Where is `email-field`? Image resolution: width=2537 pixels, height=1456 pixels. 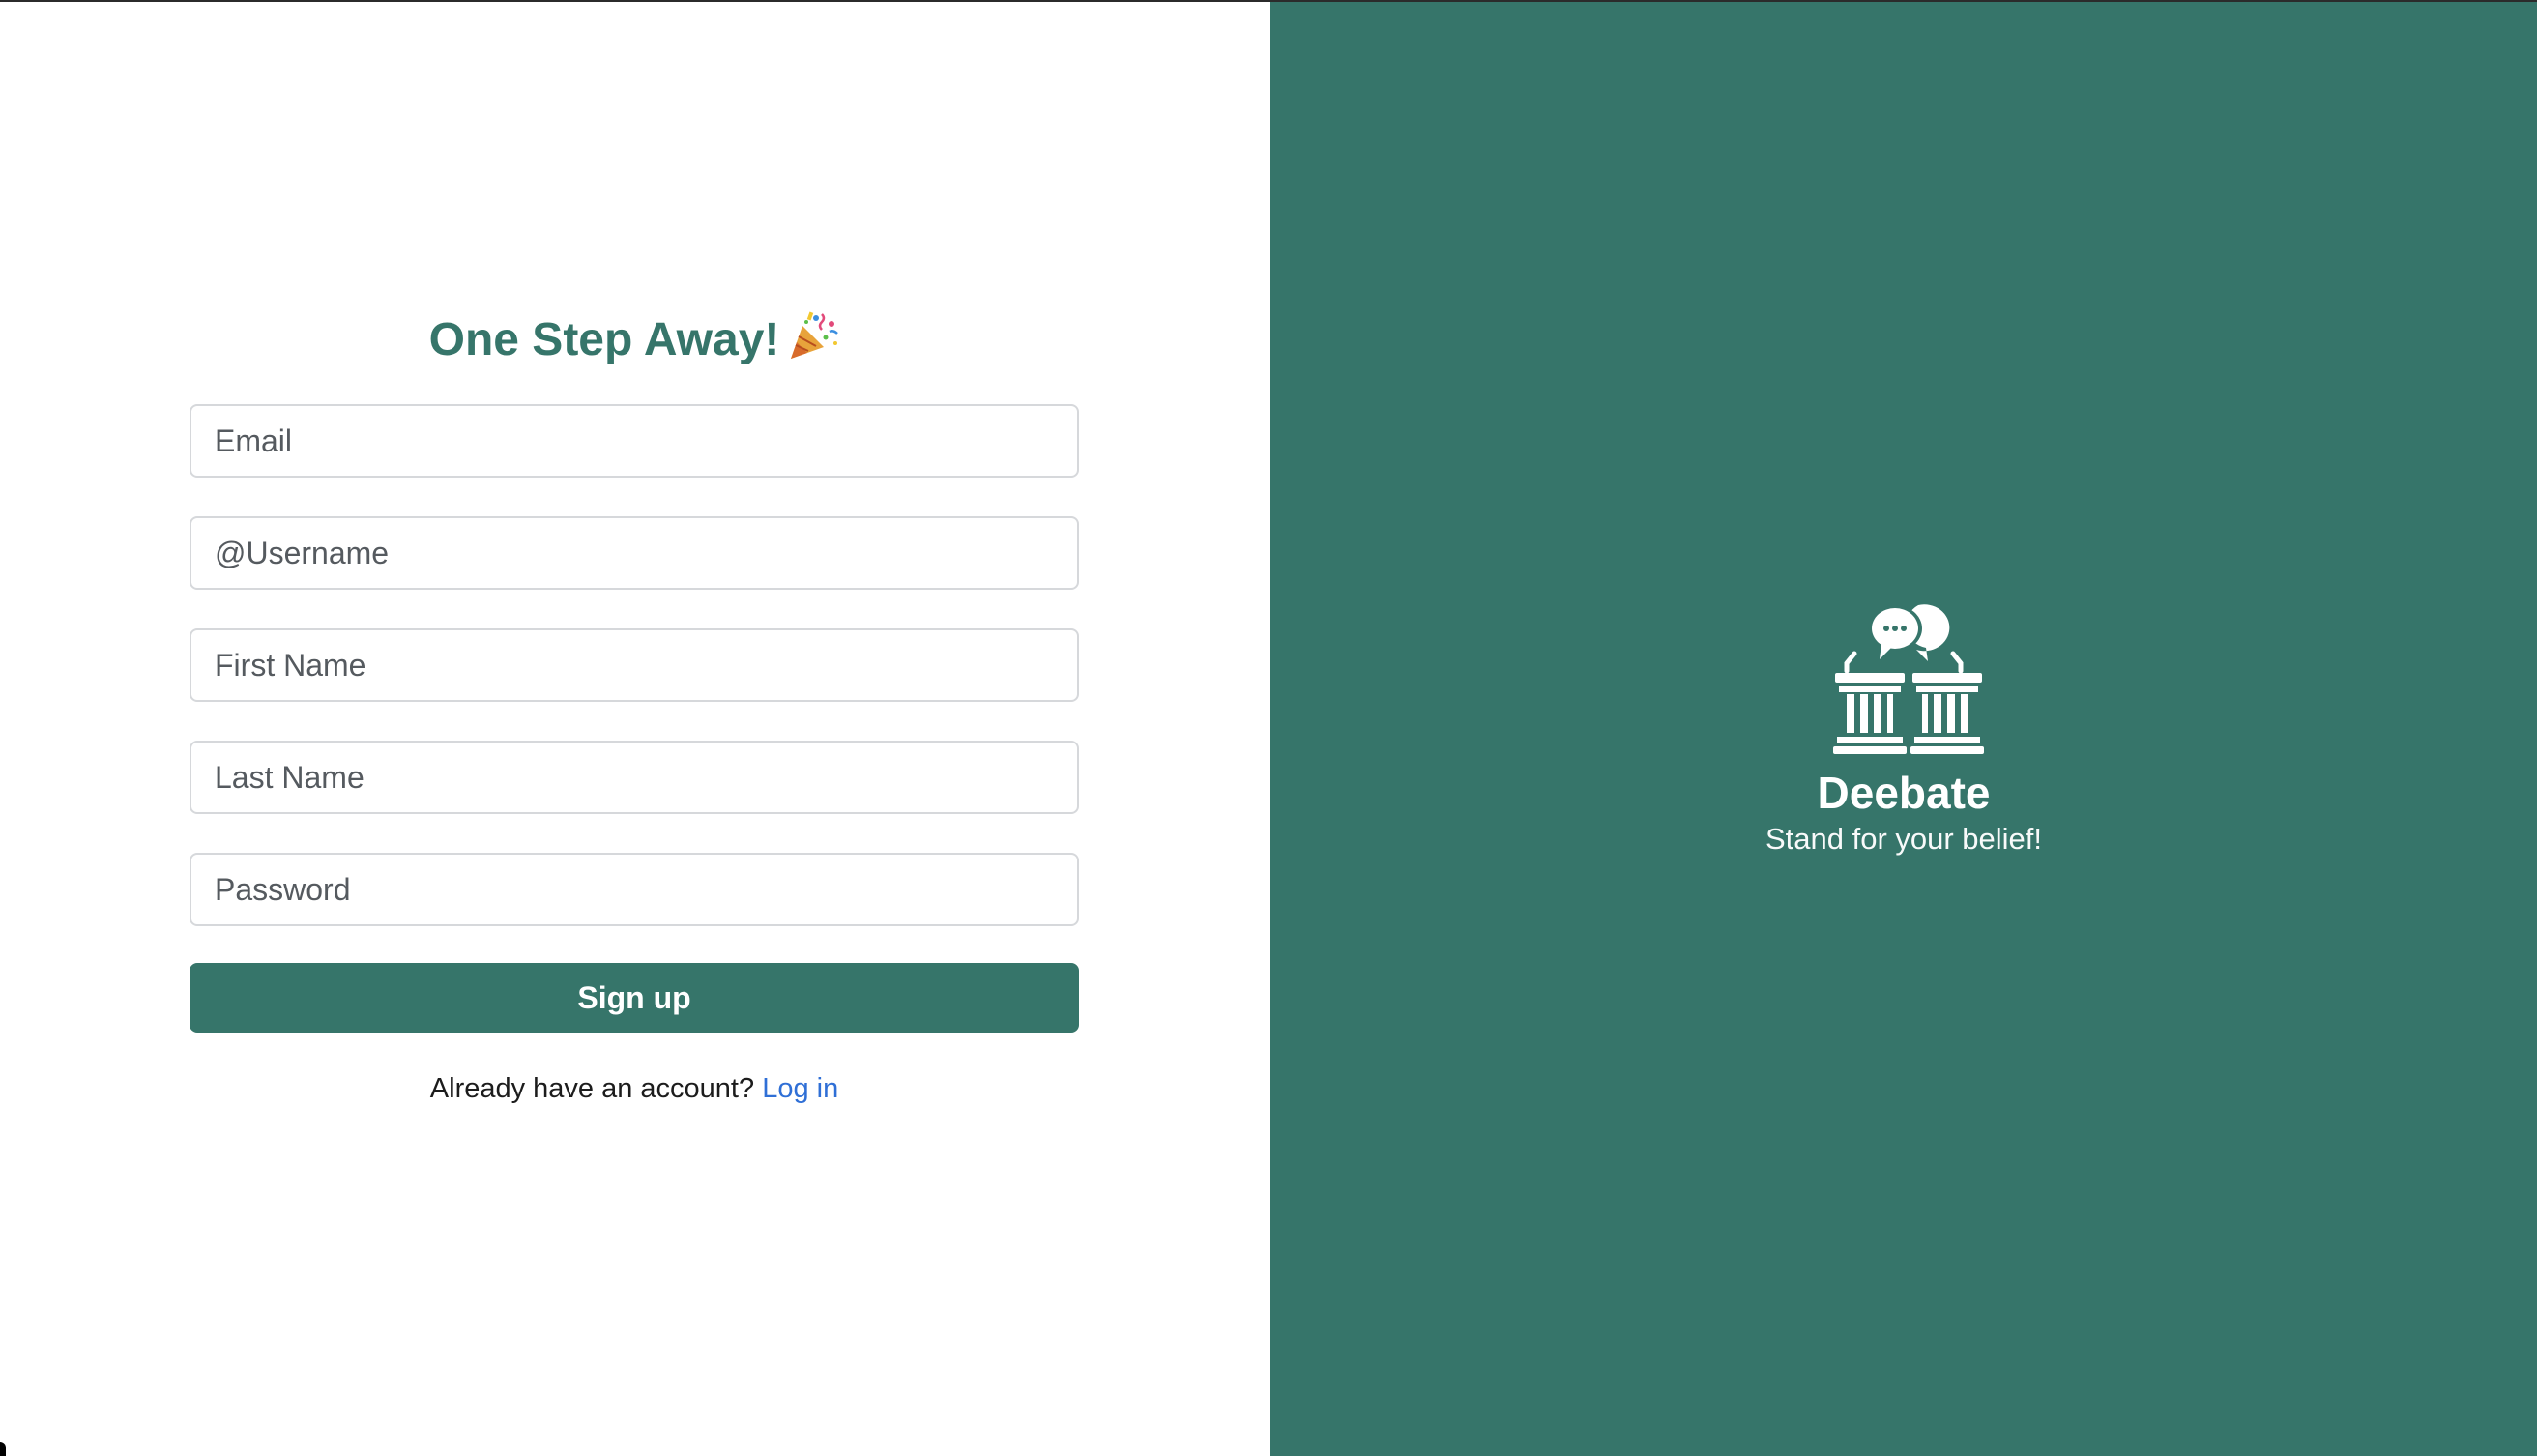
email-field is located at coordinates (634, 441).